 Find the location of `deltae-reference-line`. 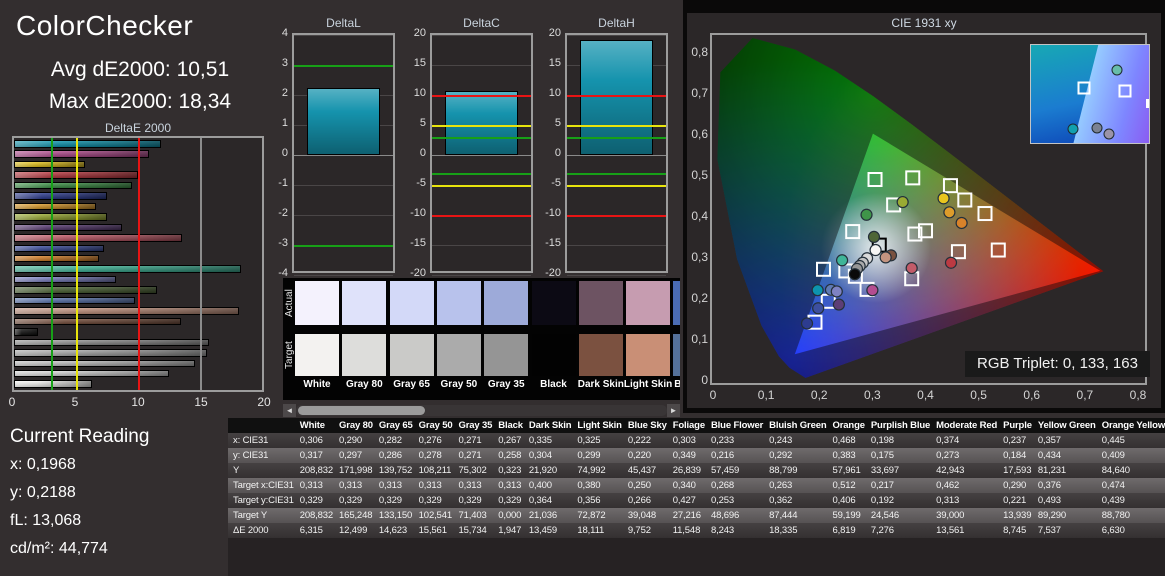

deltae-reference-line is located at coordinates (52, 264).